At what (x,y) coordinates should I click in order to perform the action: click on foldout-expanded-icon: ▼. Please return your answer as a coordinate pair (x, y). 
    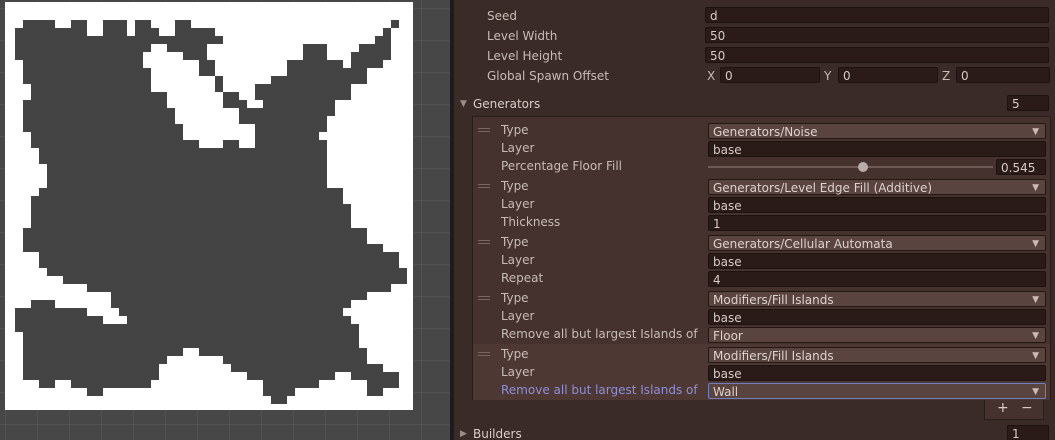
    Looking at the image, I should click on (463, 104).